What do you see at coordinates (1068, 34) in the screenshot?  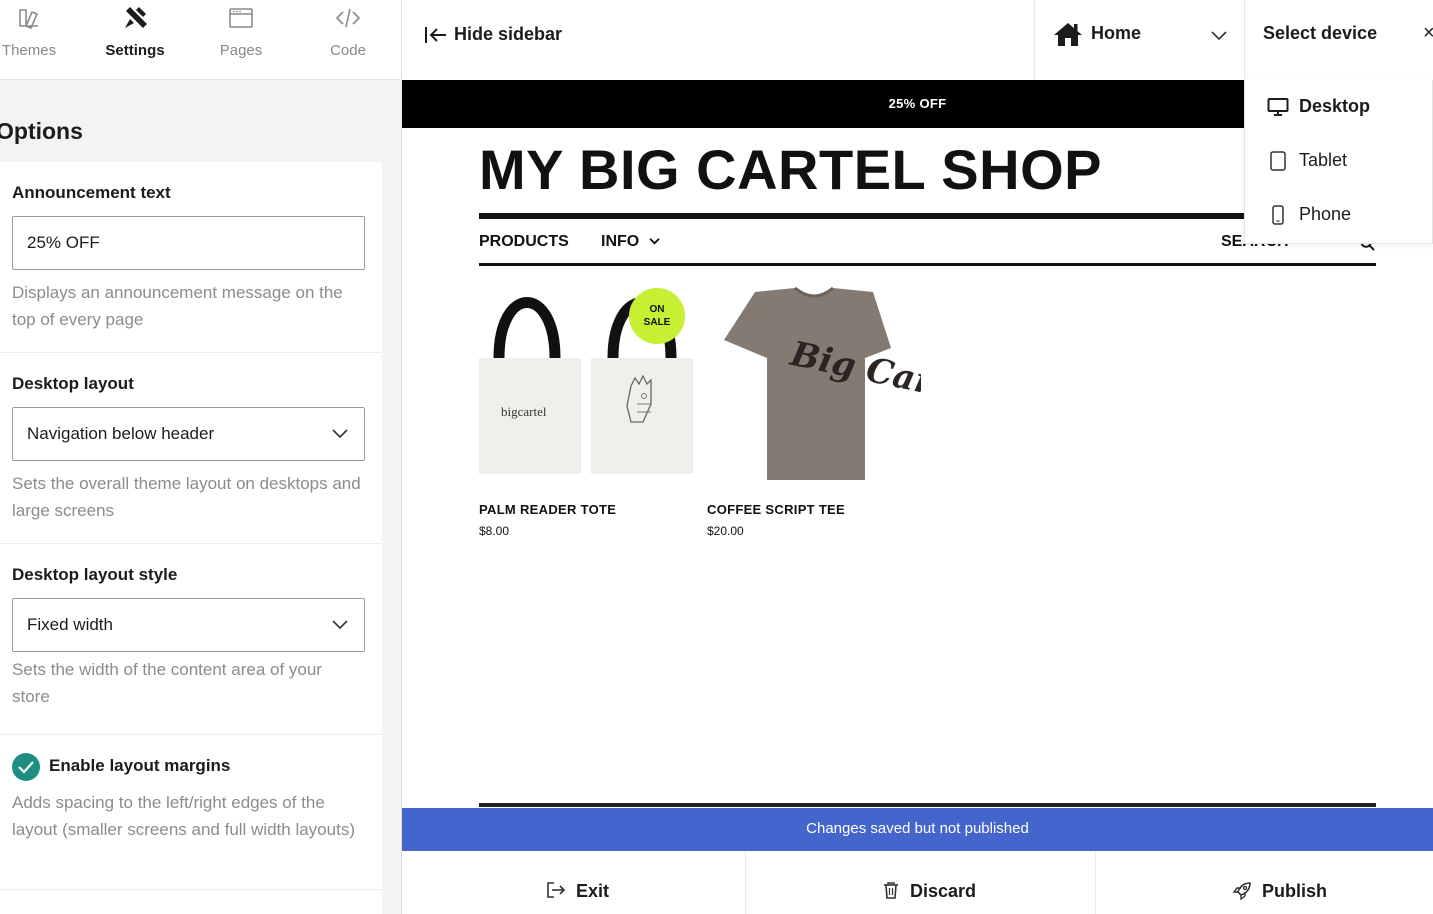 I see `home-icon` at bounding box center [1068, 34].